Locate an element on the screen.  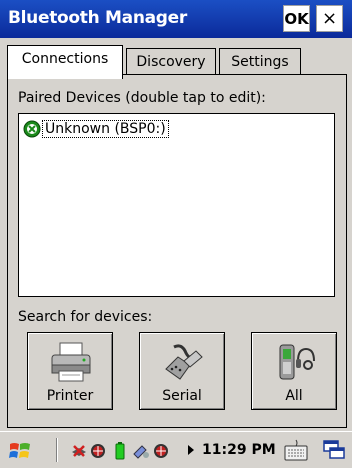
clock: 11:29 PM is located at coordinates (239, 450).